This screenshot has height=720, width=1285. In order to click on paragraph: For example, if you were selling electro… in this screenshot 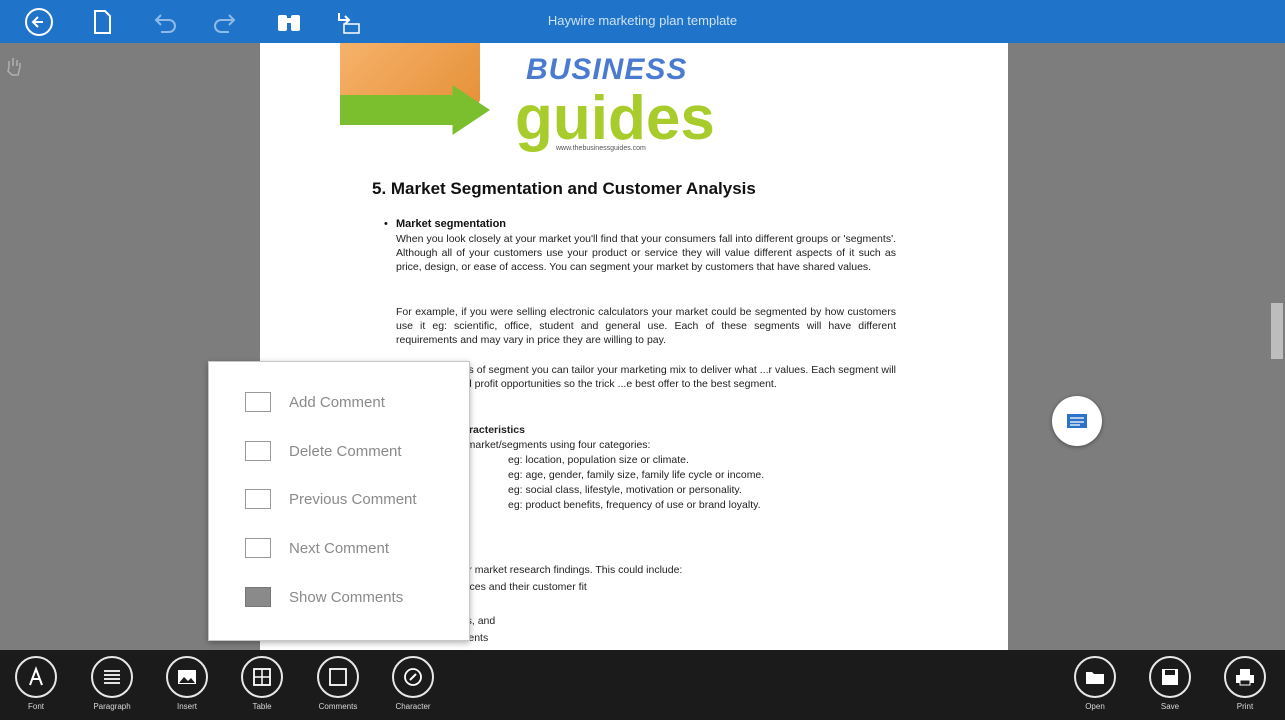, I will do `click(646, 326)`.